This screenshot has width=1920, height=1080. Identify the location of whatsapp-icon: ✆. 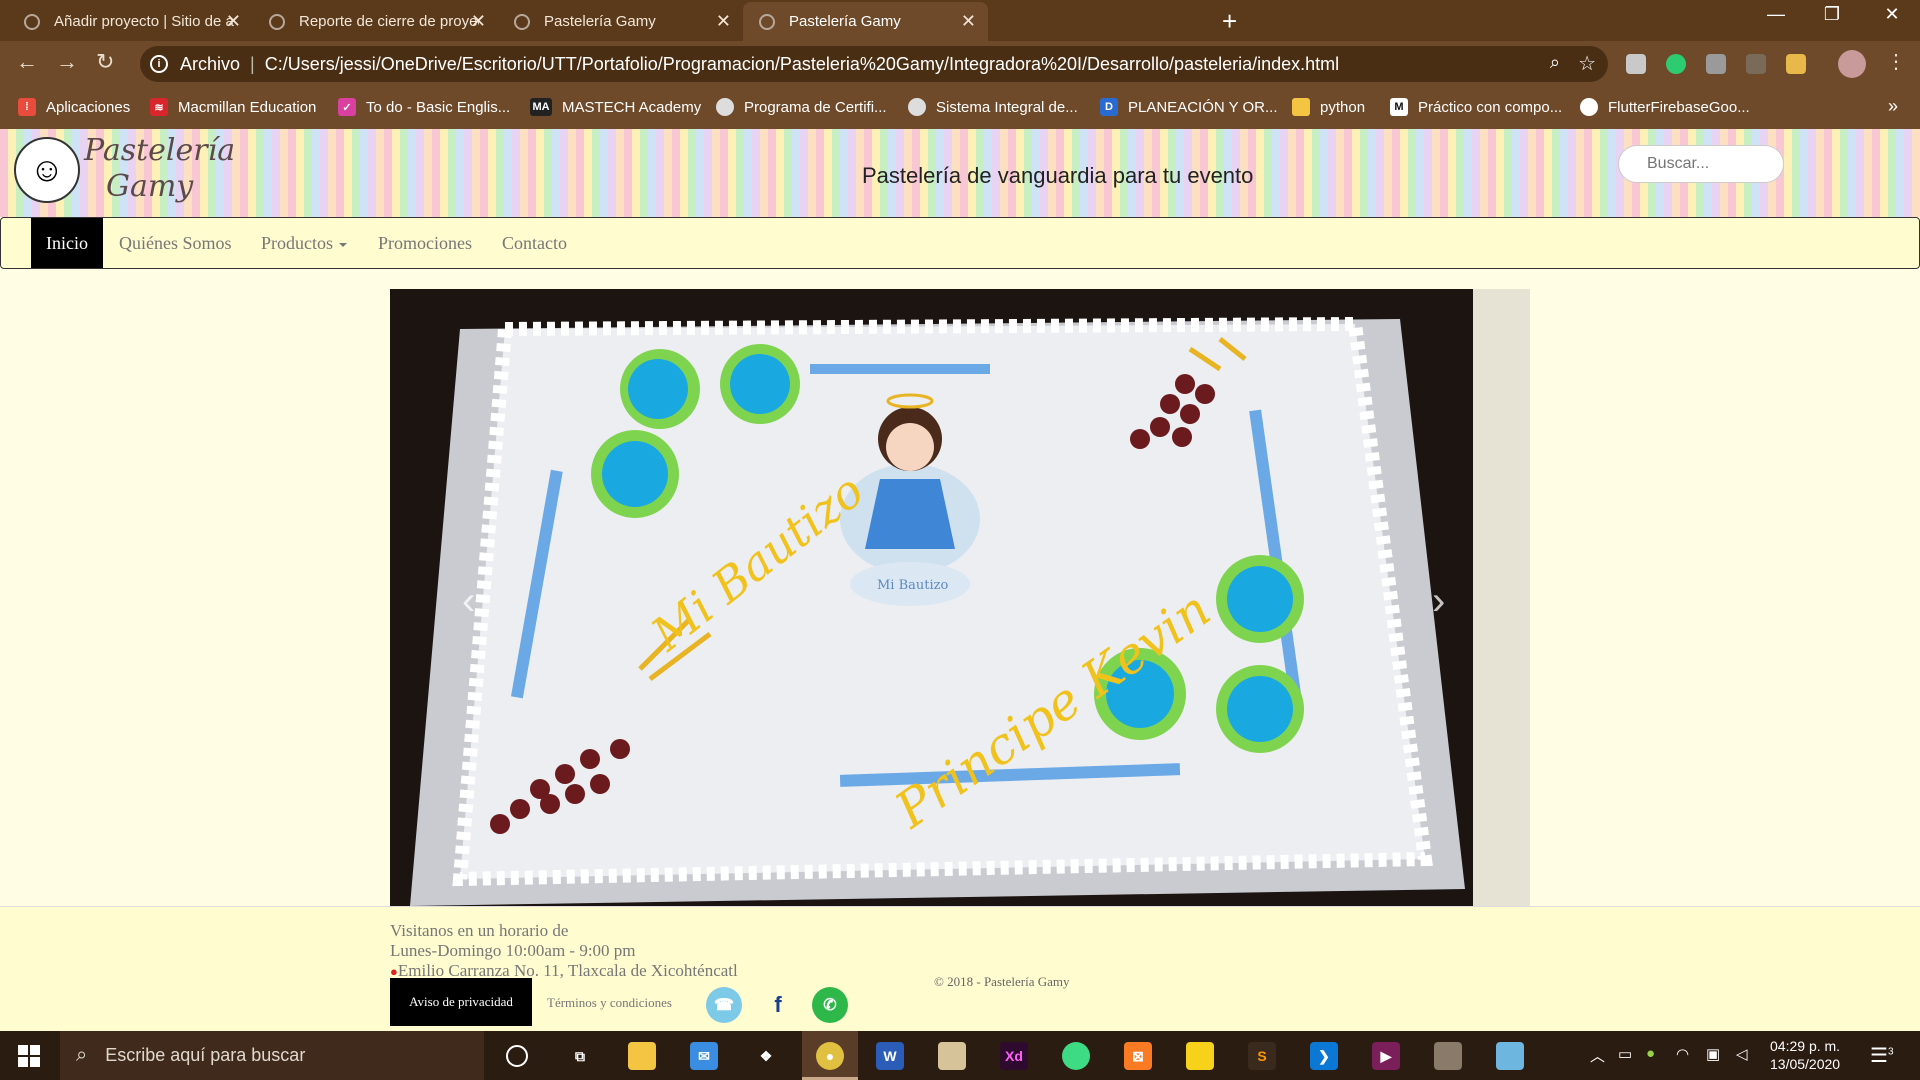
(830, 1005).